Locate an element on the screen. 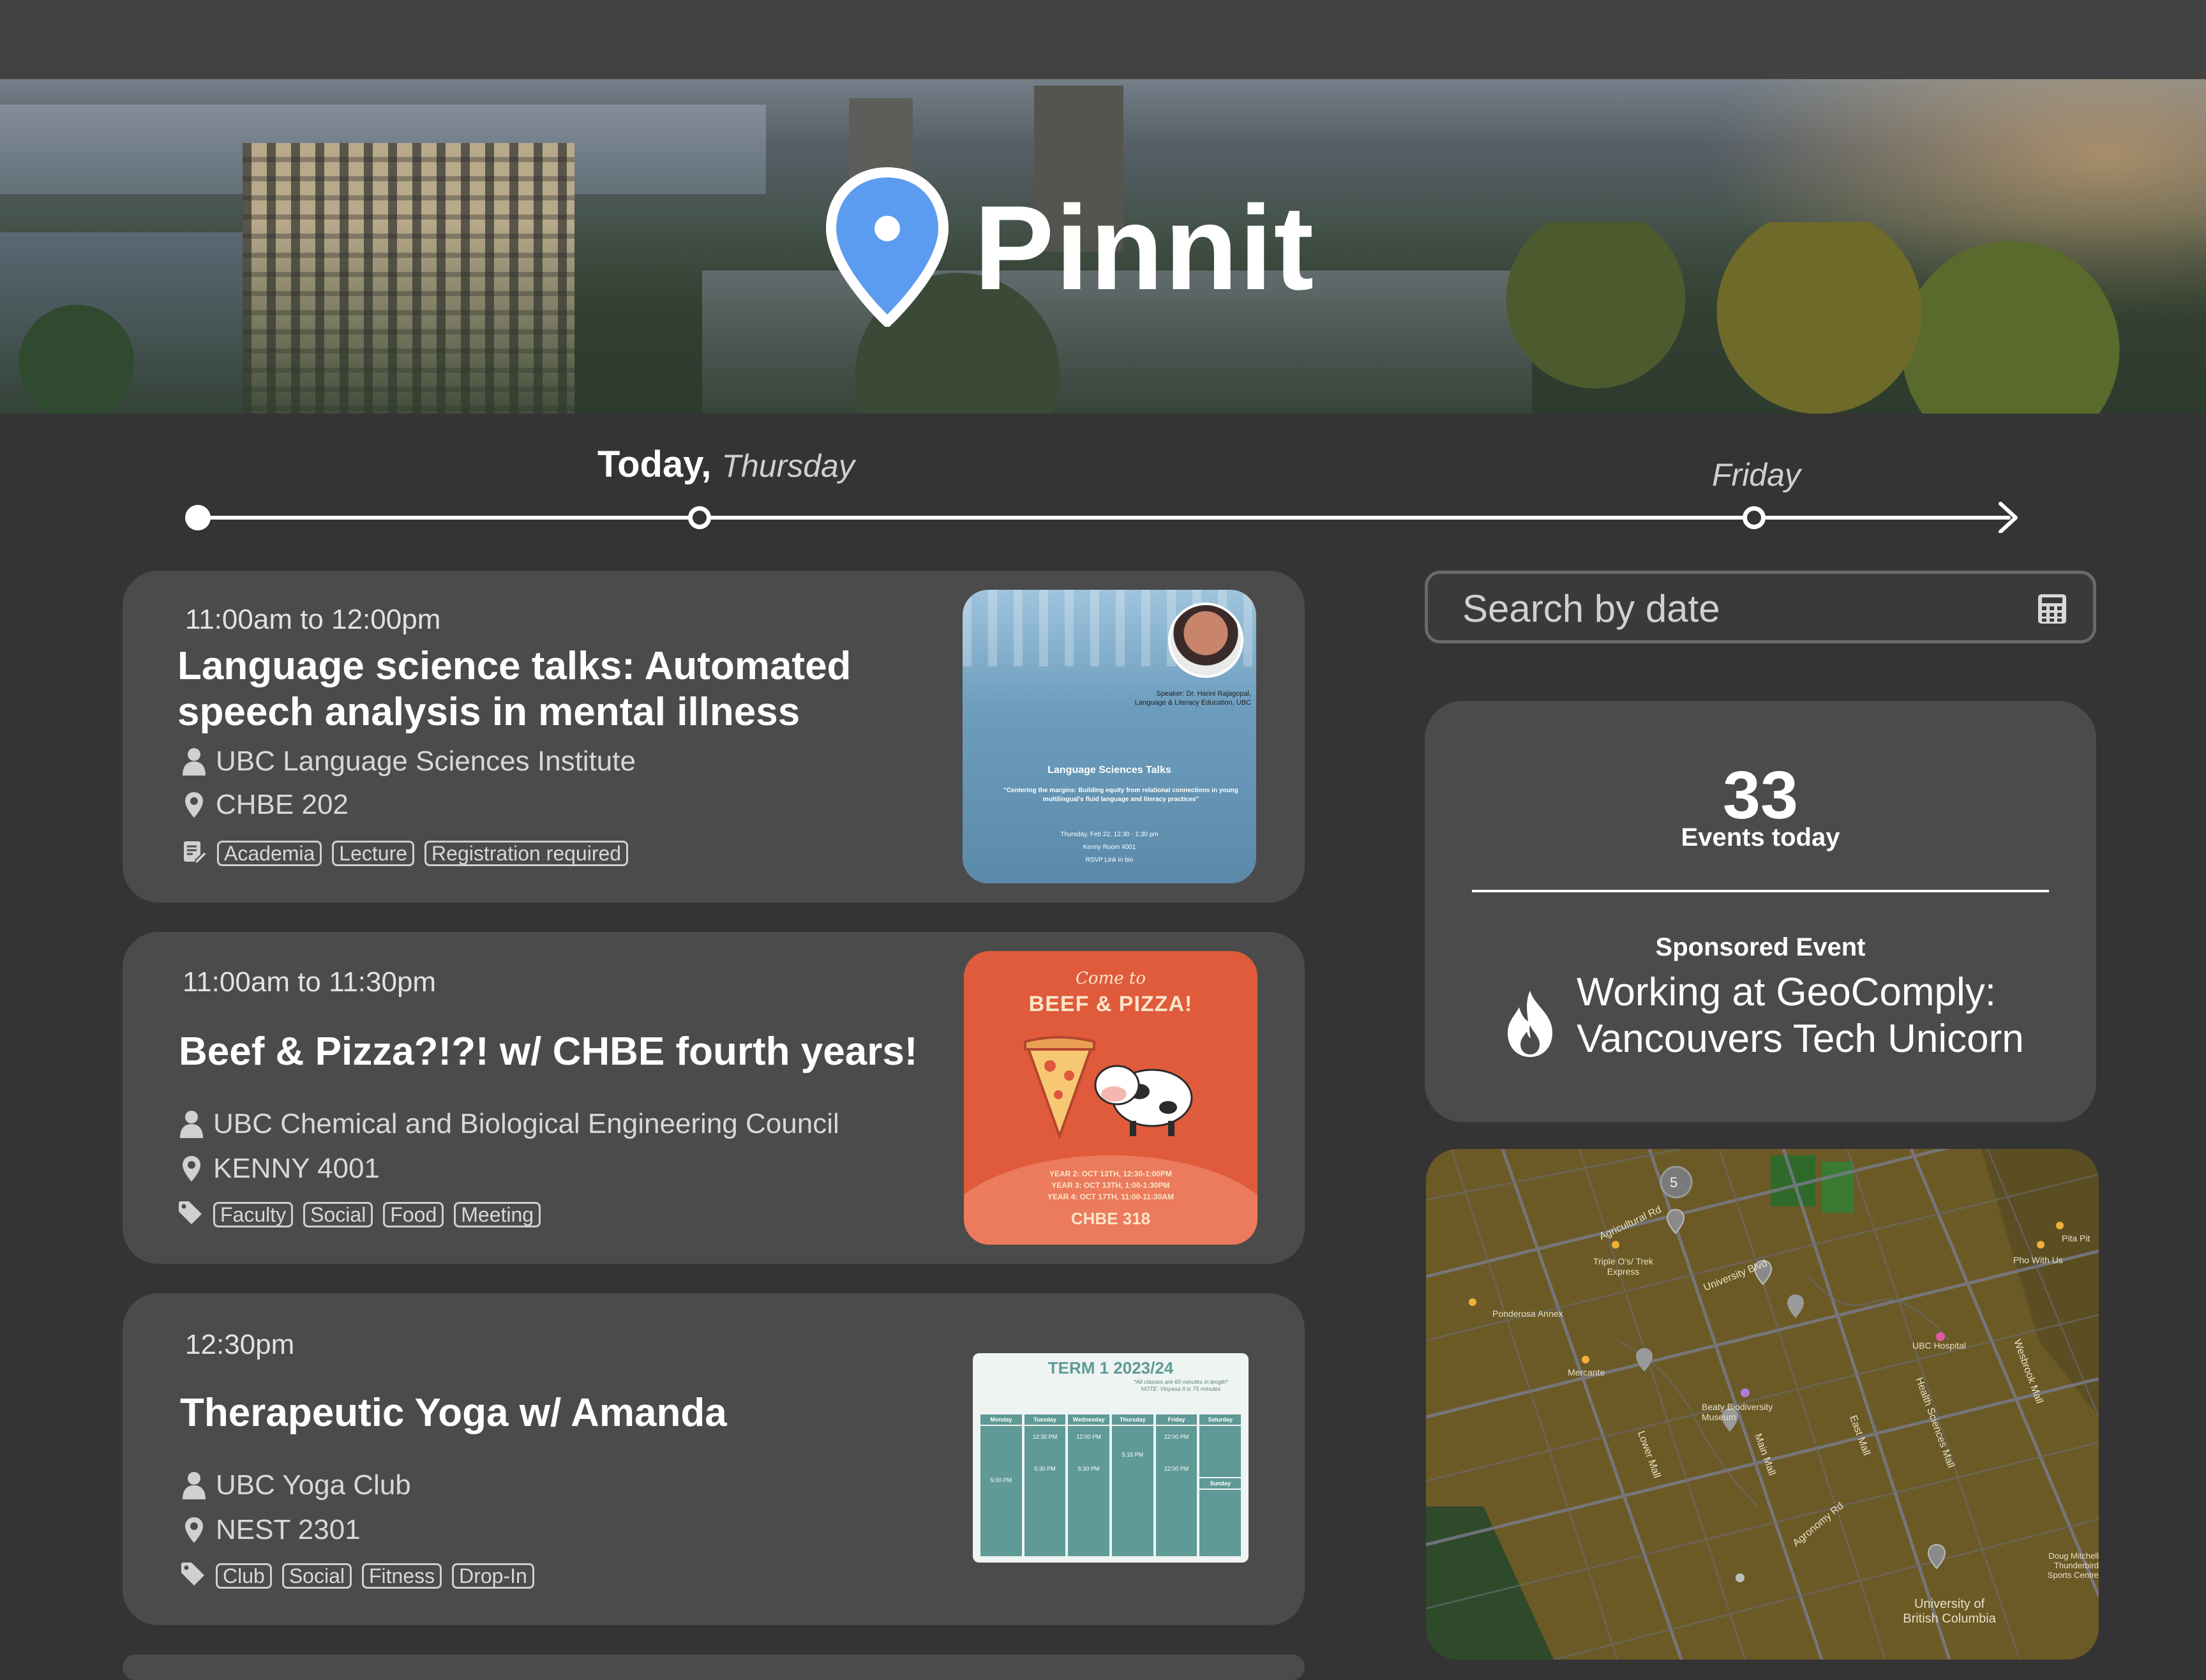  schedule-column: Friday 12:00 PM 12:00 PM is located at coordinates (1176, 1485).